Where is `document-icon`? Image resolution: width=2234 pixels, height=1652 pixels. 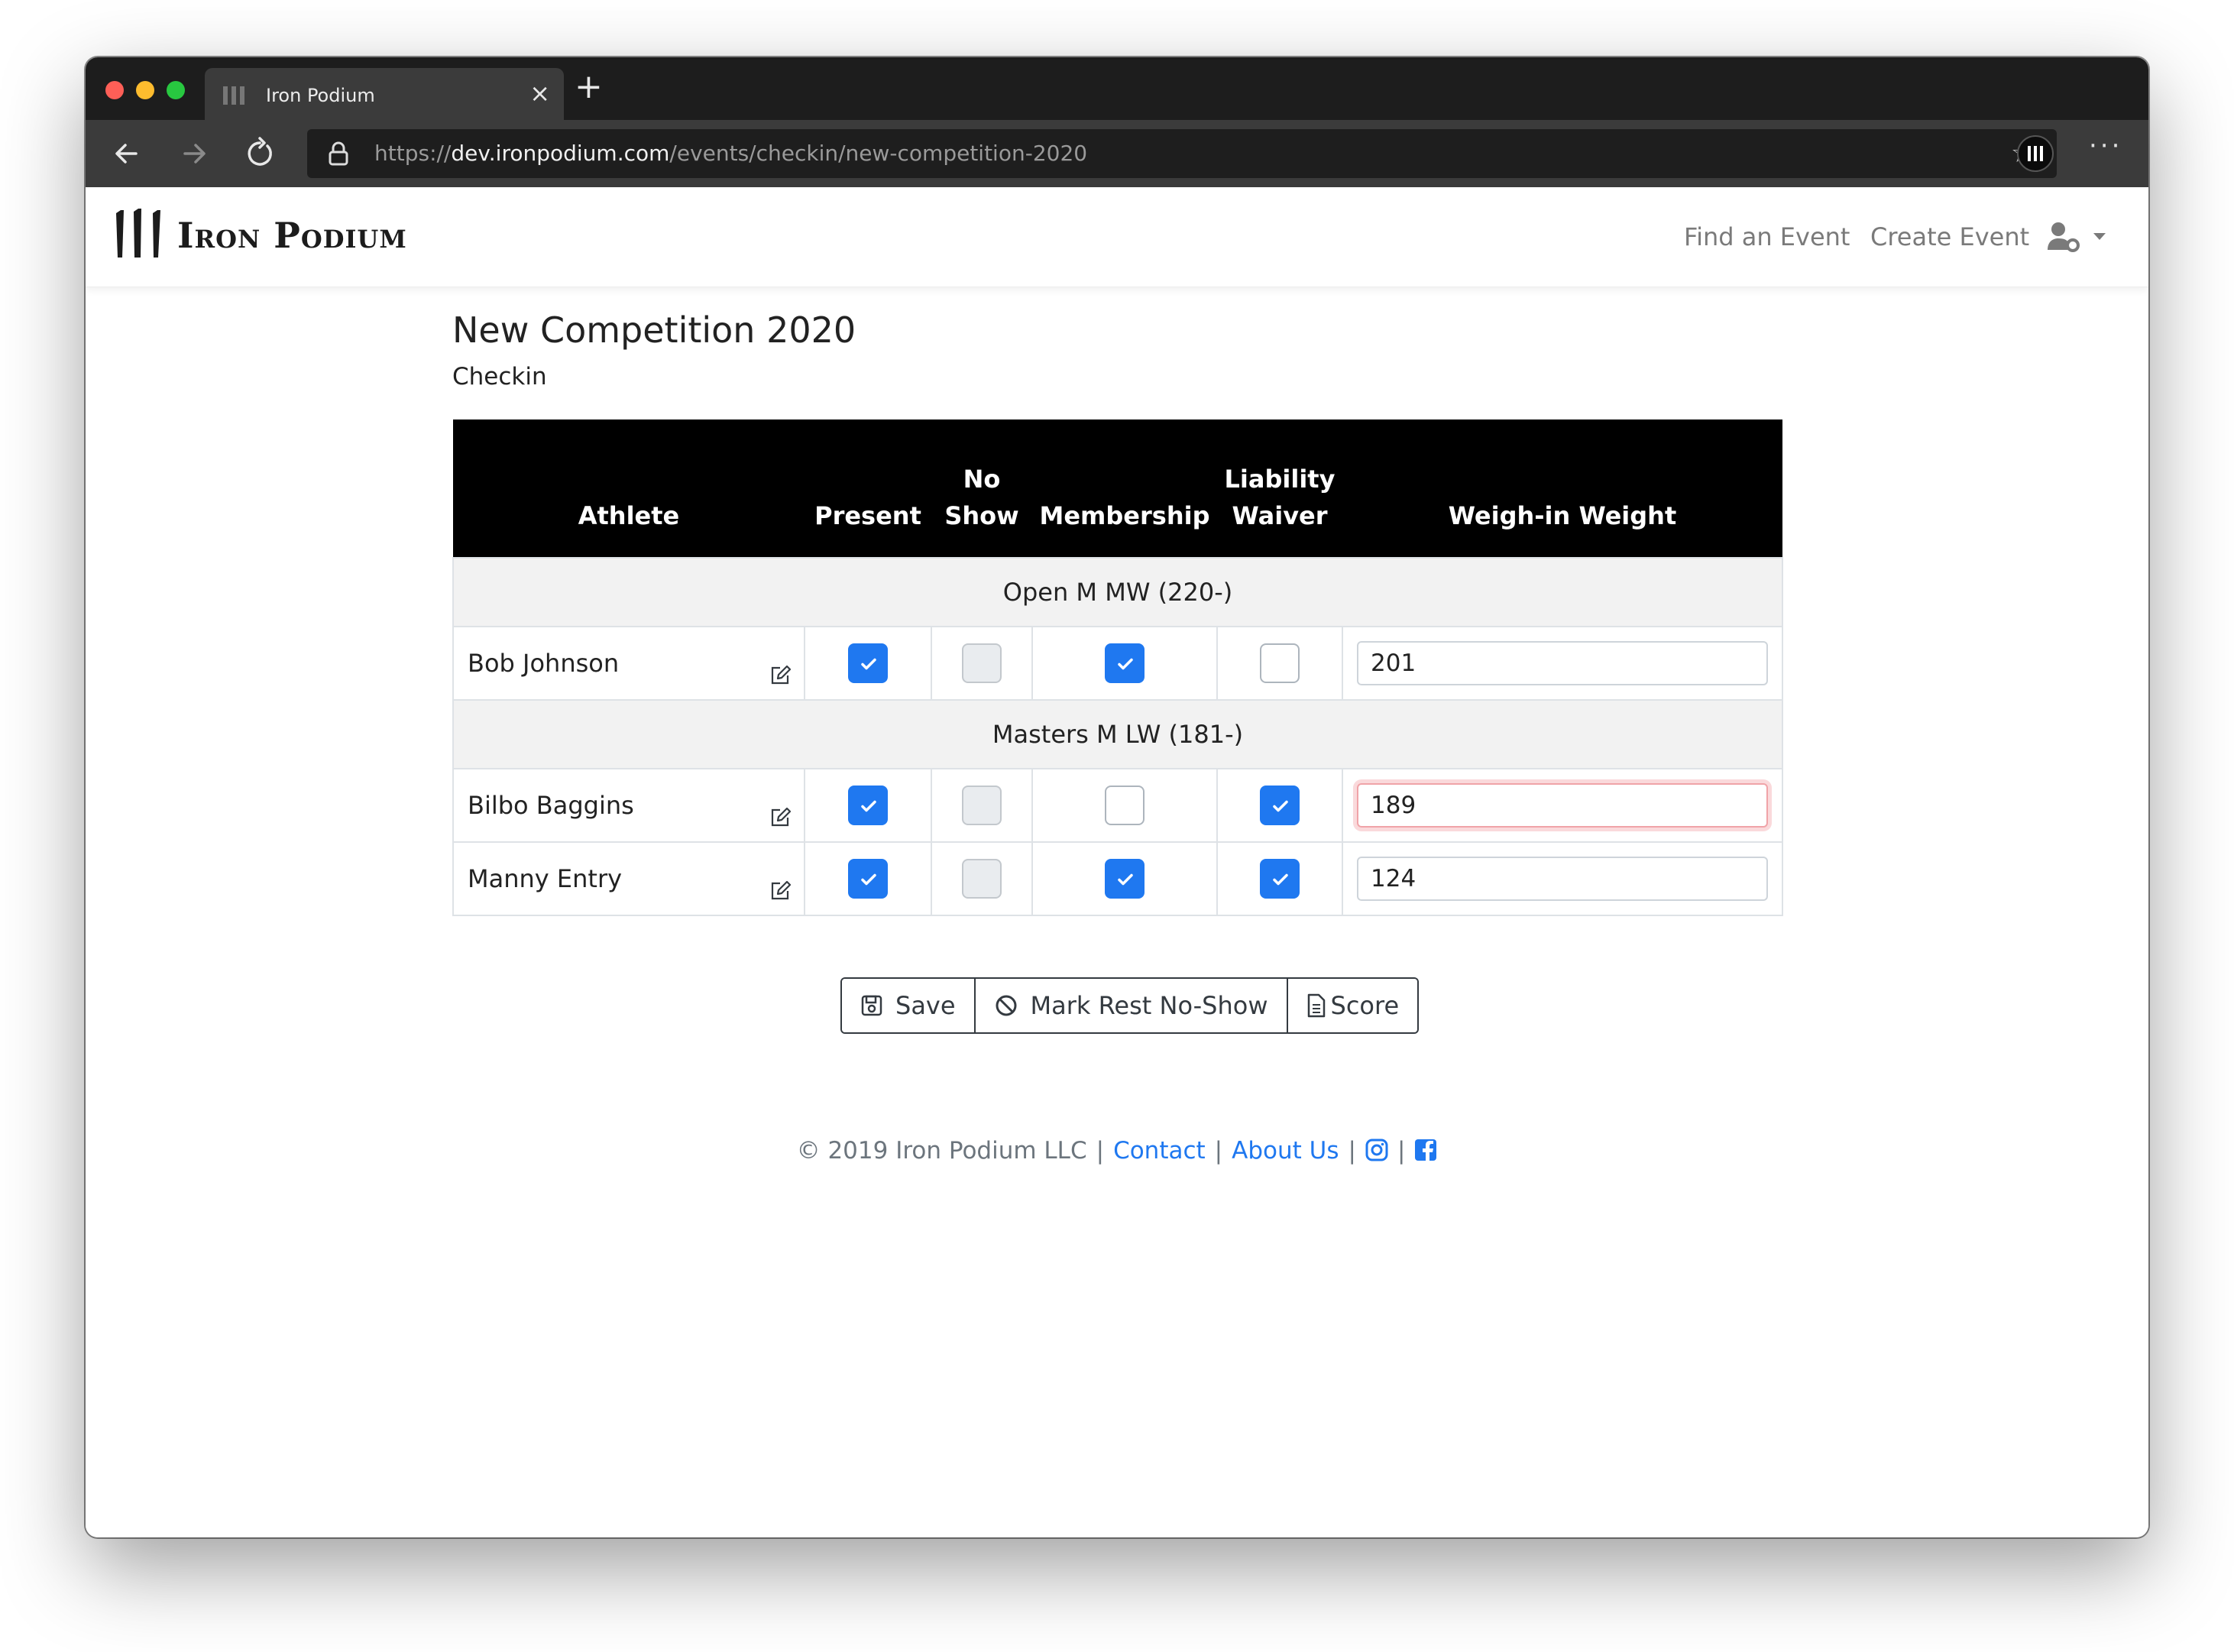
document-icon is located at coordinates (1316, 1005).